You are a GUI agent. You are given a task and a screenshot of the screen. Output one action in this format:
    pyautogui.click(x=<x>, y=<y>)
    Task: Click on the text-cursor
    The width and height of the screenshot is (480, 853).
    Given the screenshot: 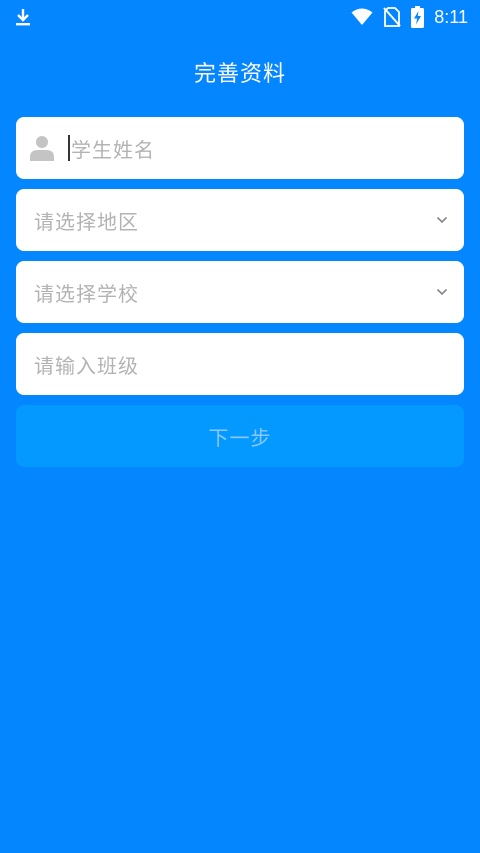 What is the action you would take?
    pyautogui.click(x=69, y=148)
    